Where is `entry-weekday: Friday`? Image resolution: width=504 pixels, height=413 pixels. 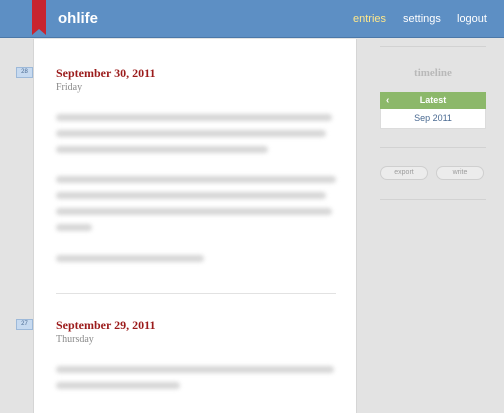
entry-weekday: Friday is located at coordinates (69, 87).